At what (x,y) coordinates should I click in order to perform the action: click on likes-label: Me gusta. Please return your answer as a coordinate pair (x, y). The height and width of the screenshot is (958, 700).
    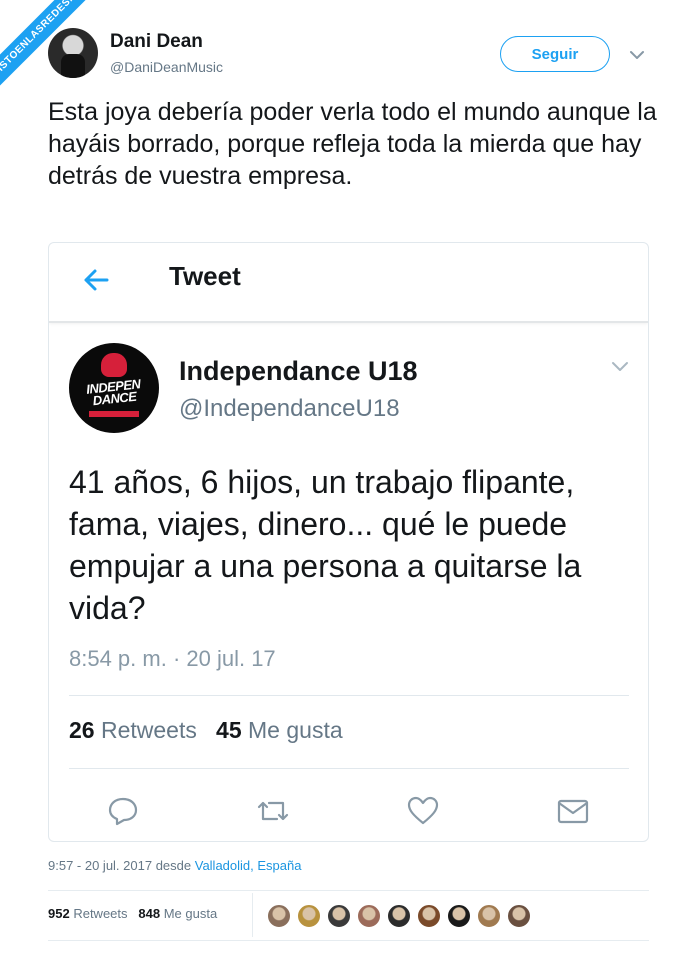
    Looking at the image, I should click on (190, 913).